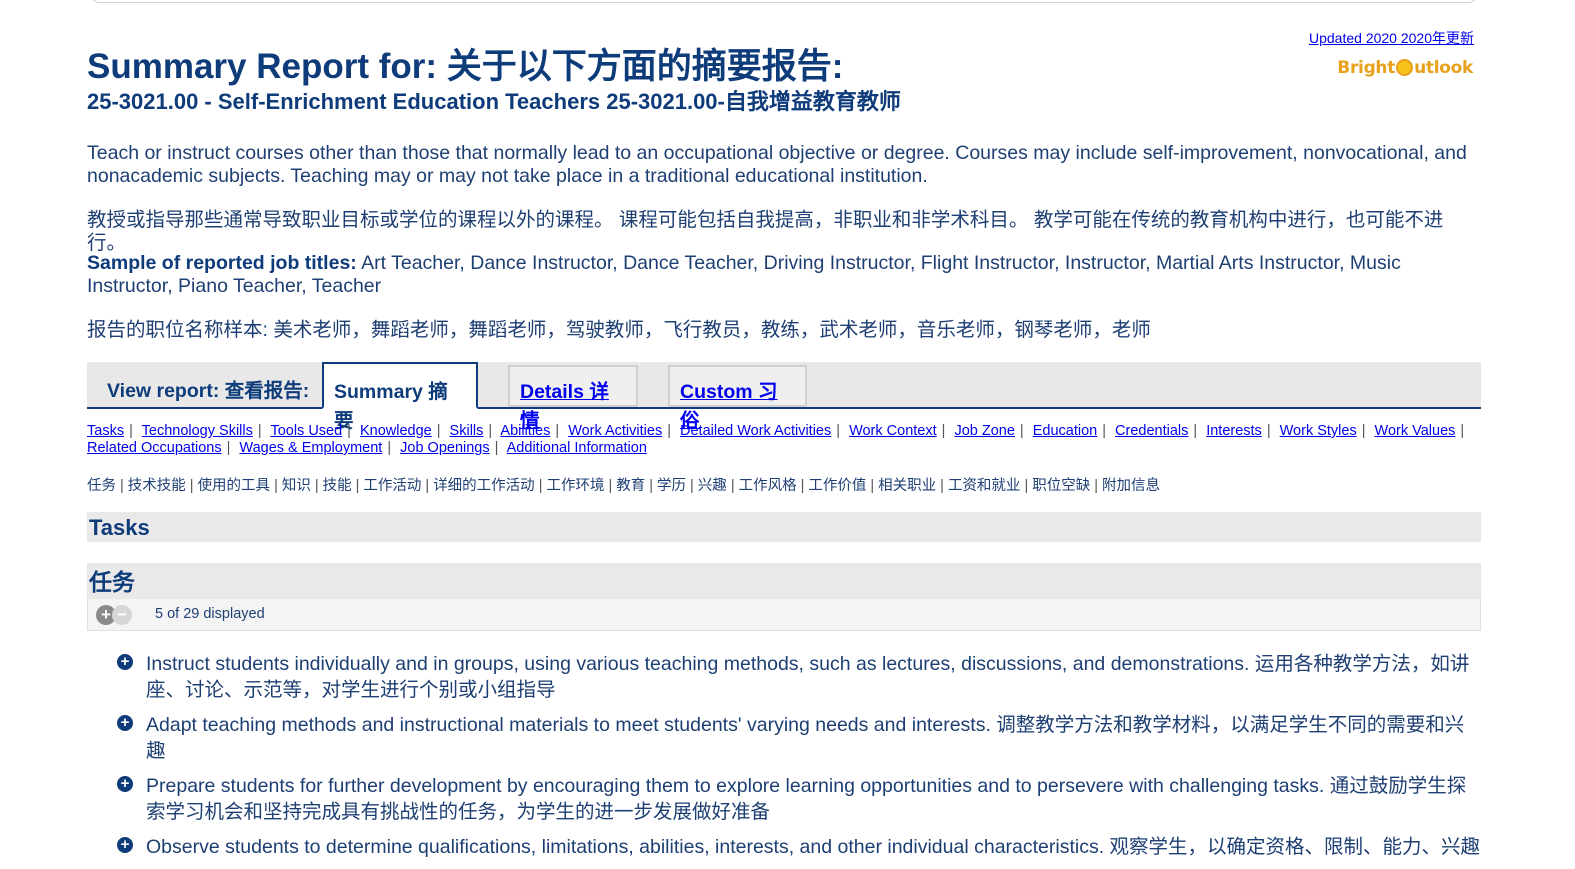 This screenshot has width=1575, height=869. I want to click on nav-item-zh: 兴趣, so click(712, 486).